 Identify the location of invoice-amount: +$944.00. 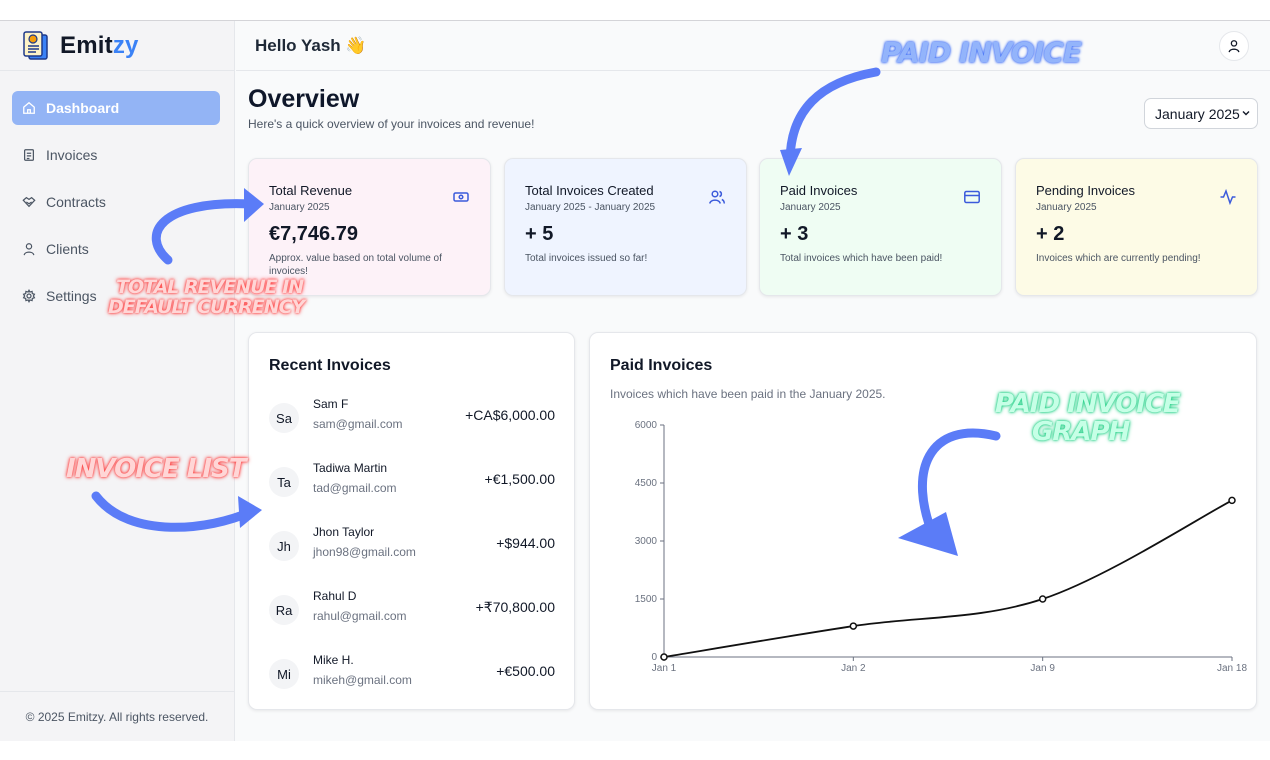
(525, 543).